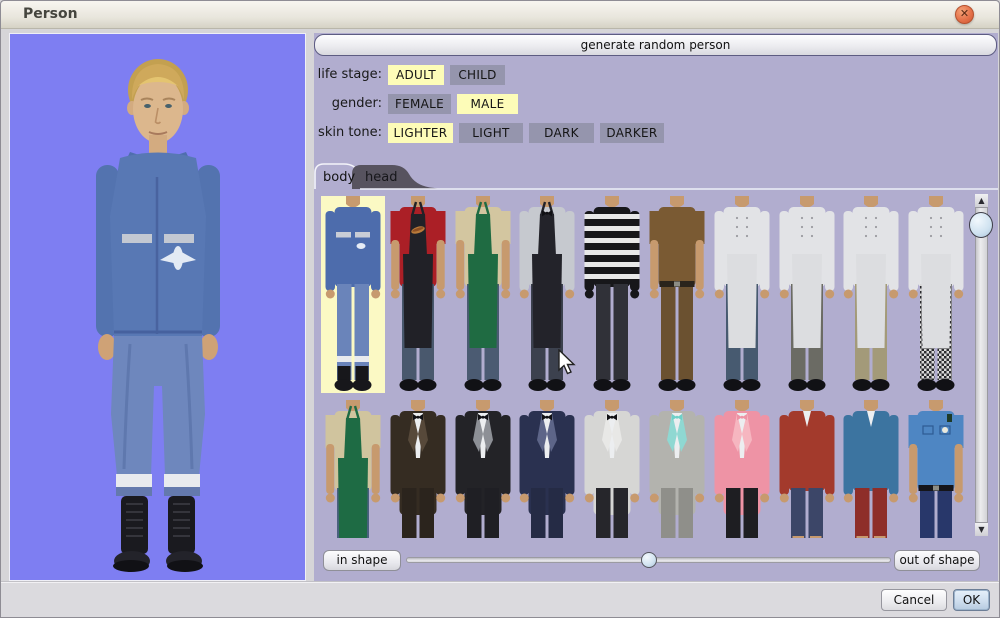 The height and width of the screenshot is (618, 1000). What do you see at coordinates (612, 294) in the screenshot?
I see `outfit-thumbnail-prisoner-stripes` at bounding box center [612, 294].